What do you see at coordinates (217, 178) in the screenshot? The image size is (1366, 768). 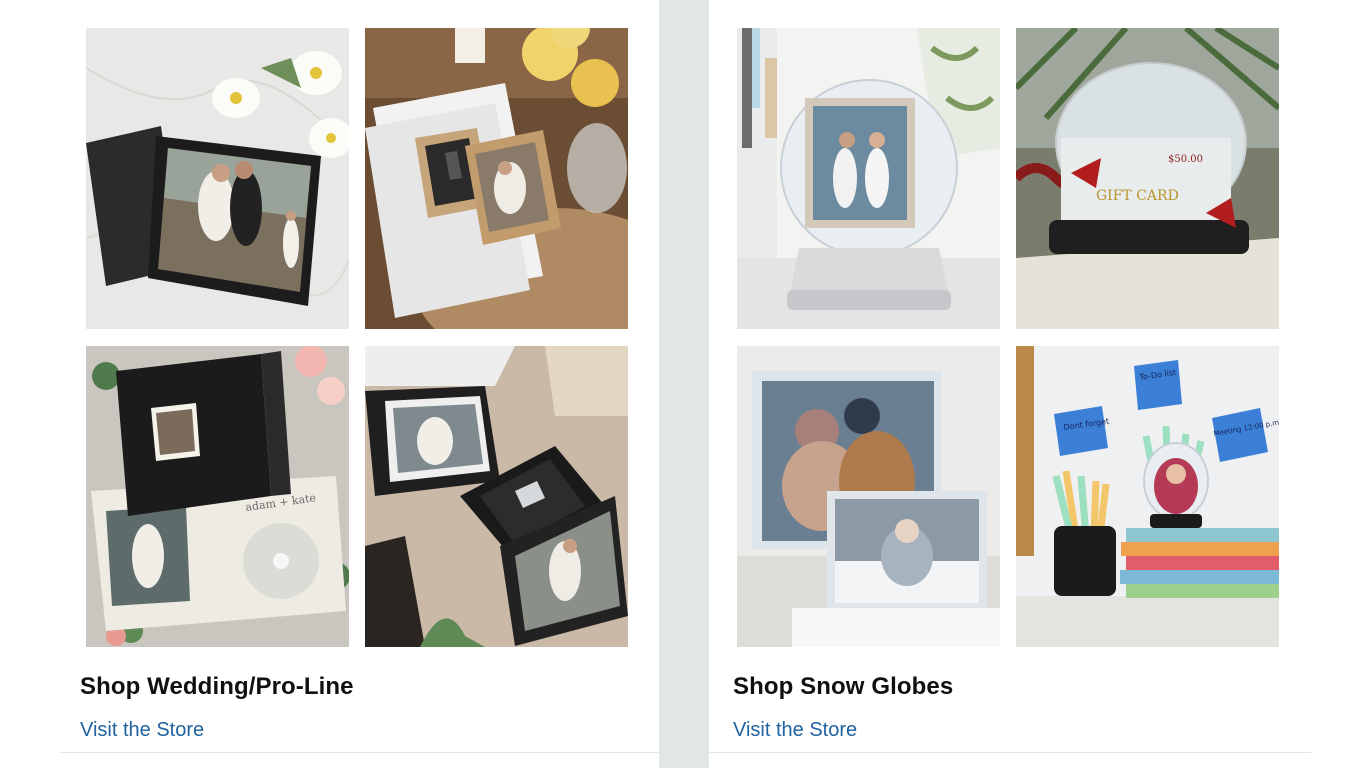 I see `product-image-wedding-case` at bounding box center [217, 178].